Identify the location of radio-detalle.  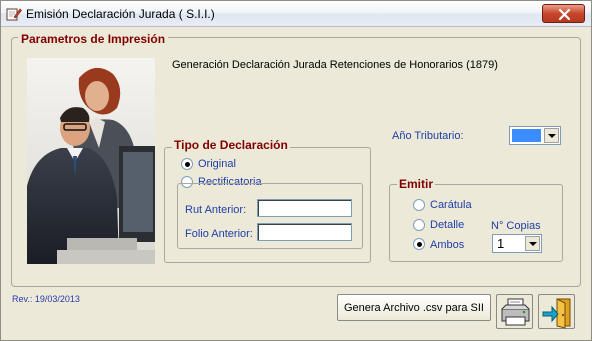
(419, 225).